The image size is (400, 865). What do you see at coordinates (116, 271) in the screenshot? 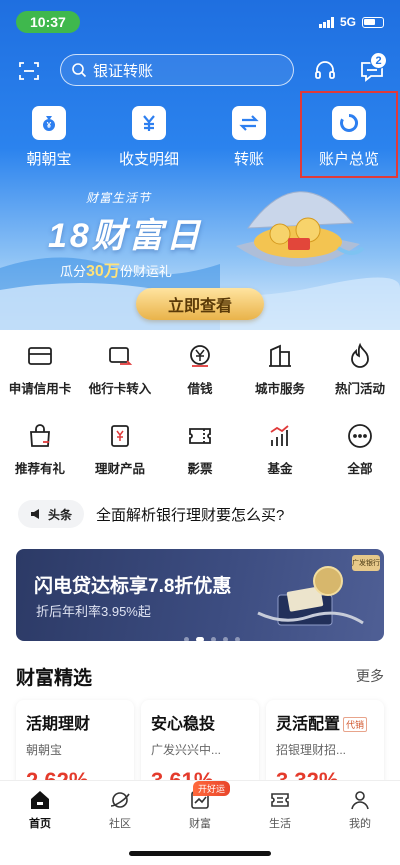
I see `banner-subtitle: 瓜分30万份财运礼` at bounding box center [116, 271].